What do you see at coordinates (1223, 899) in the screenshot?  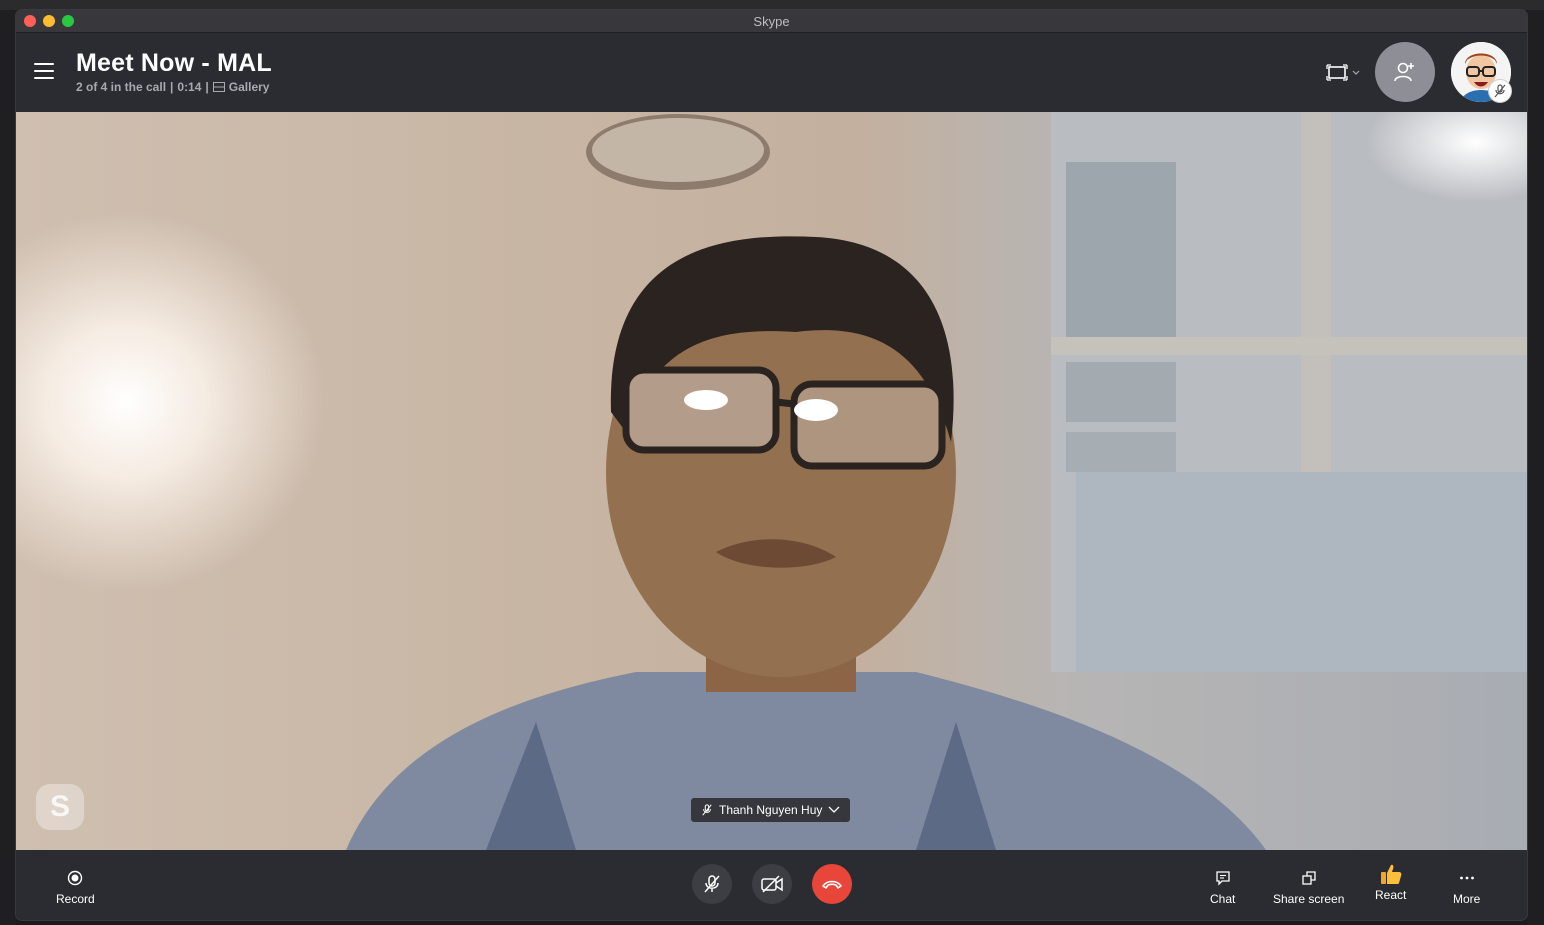 I see `chat-label: Chat` at bounding box center [1223, 899].